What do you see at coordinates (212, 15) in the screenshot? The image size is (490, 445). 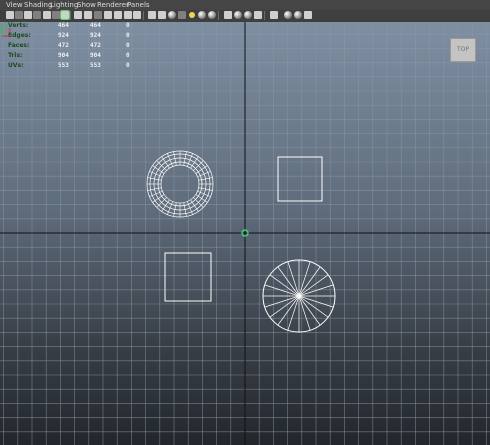 I see `screen-space-ao-icon` at bounding box center [212, 15].